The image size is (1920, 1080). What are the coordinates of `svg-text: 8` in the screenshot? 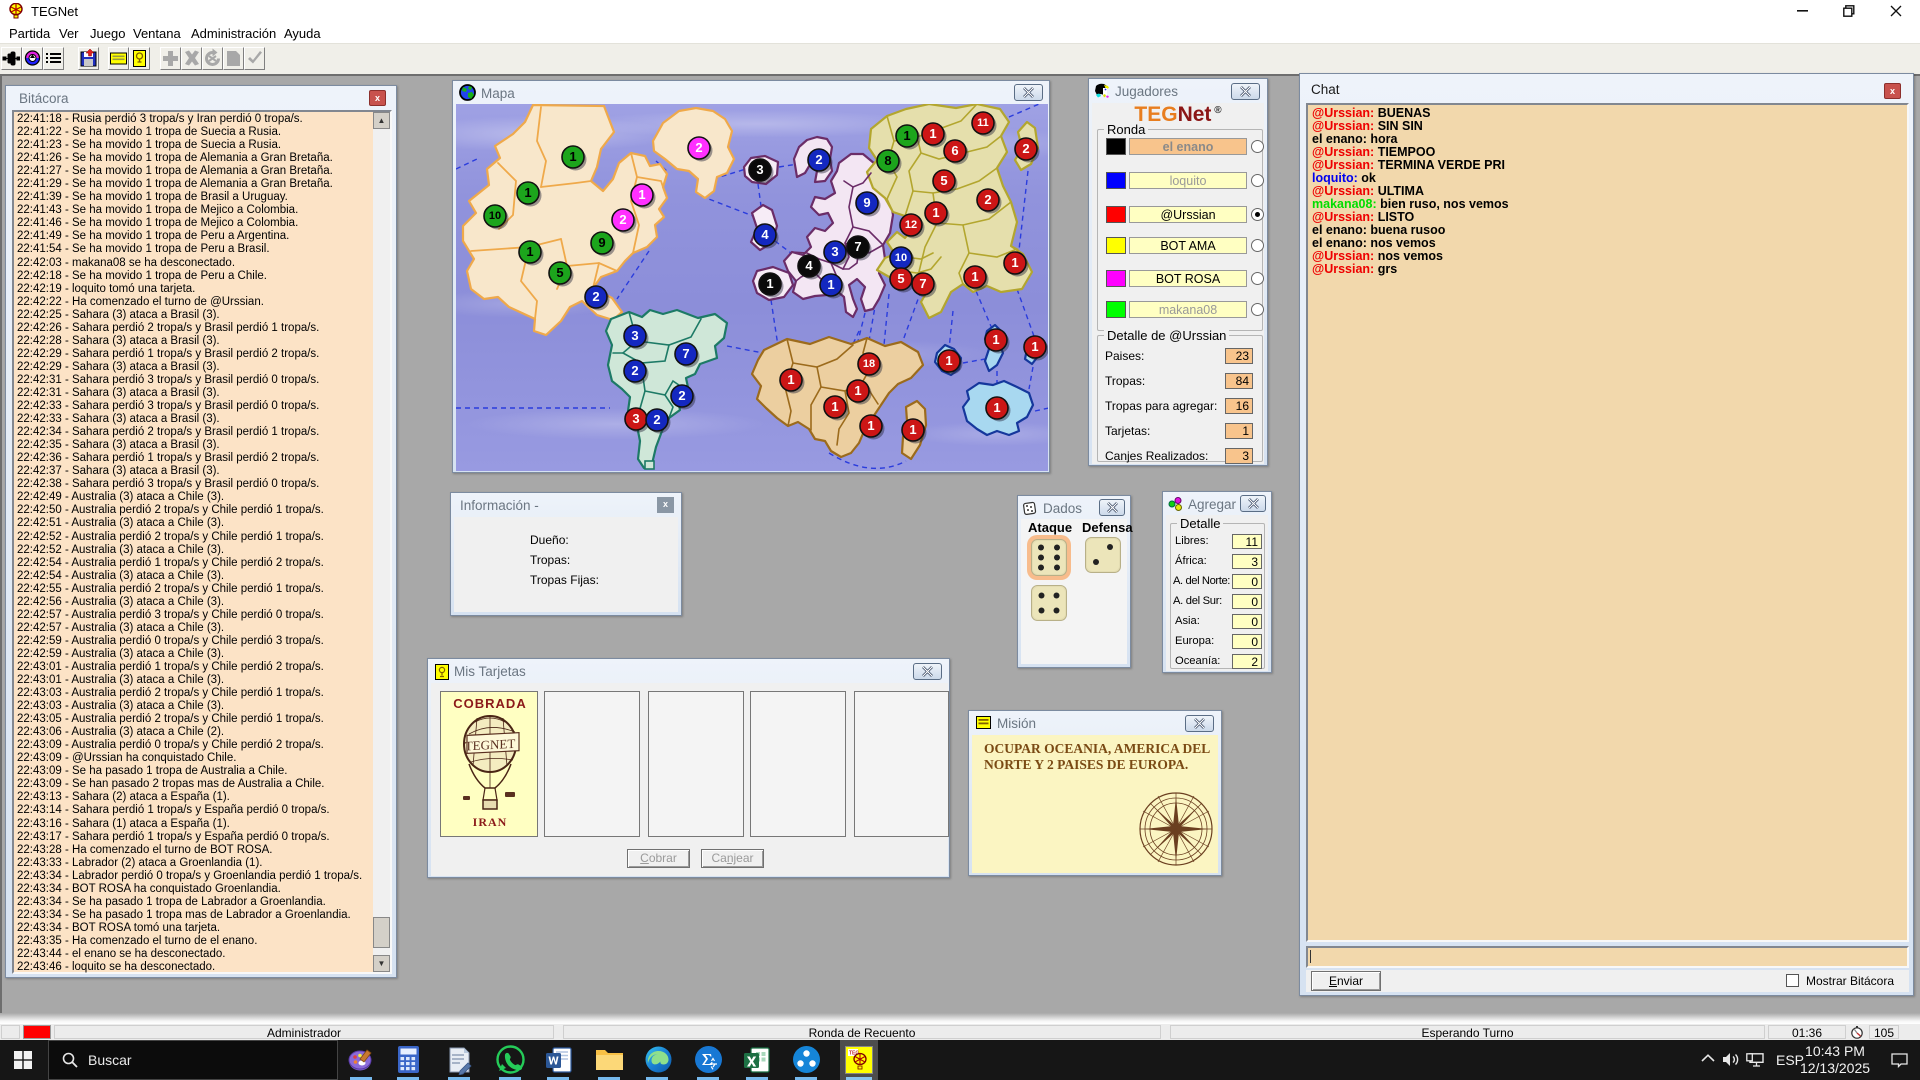 It's located at (887, 160).